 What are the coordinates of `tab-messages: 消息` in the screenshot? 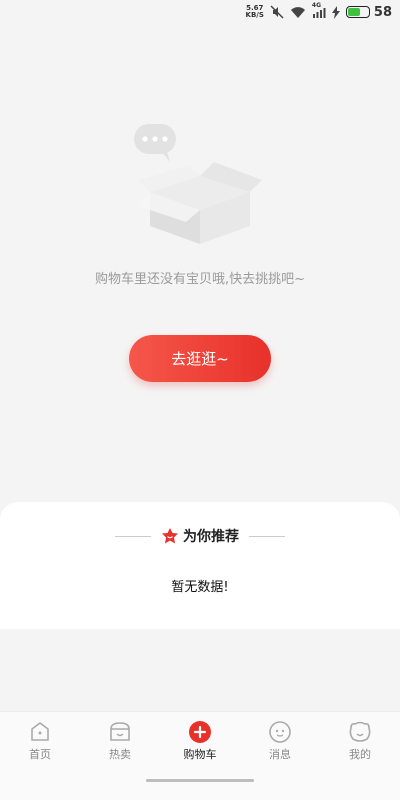 It's located at (280, 739).